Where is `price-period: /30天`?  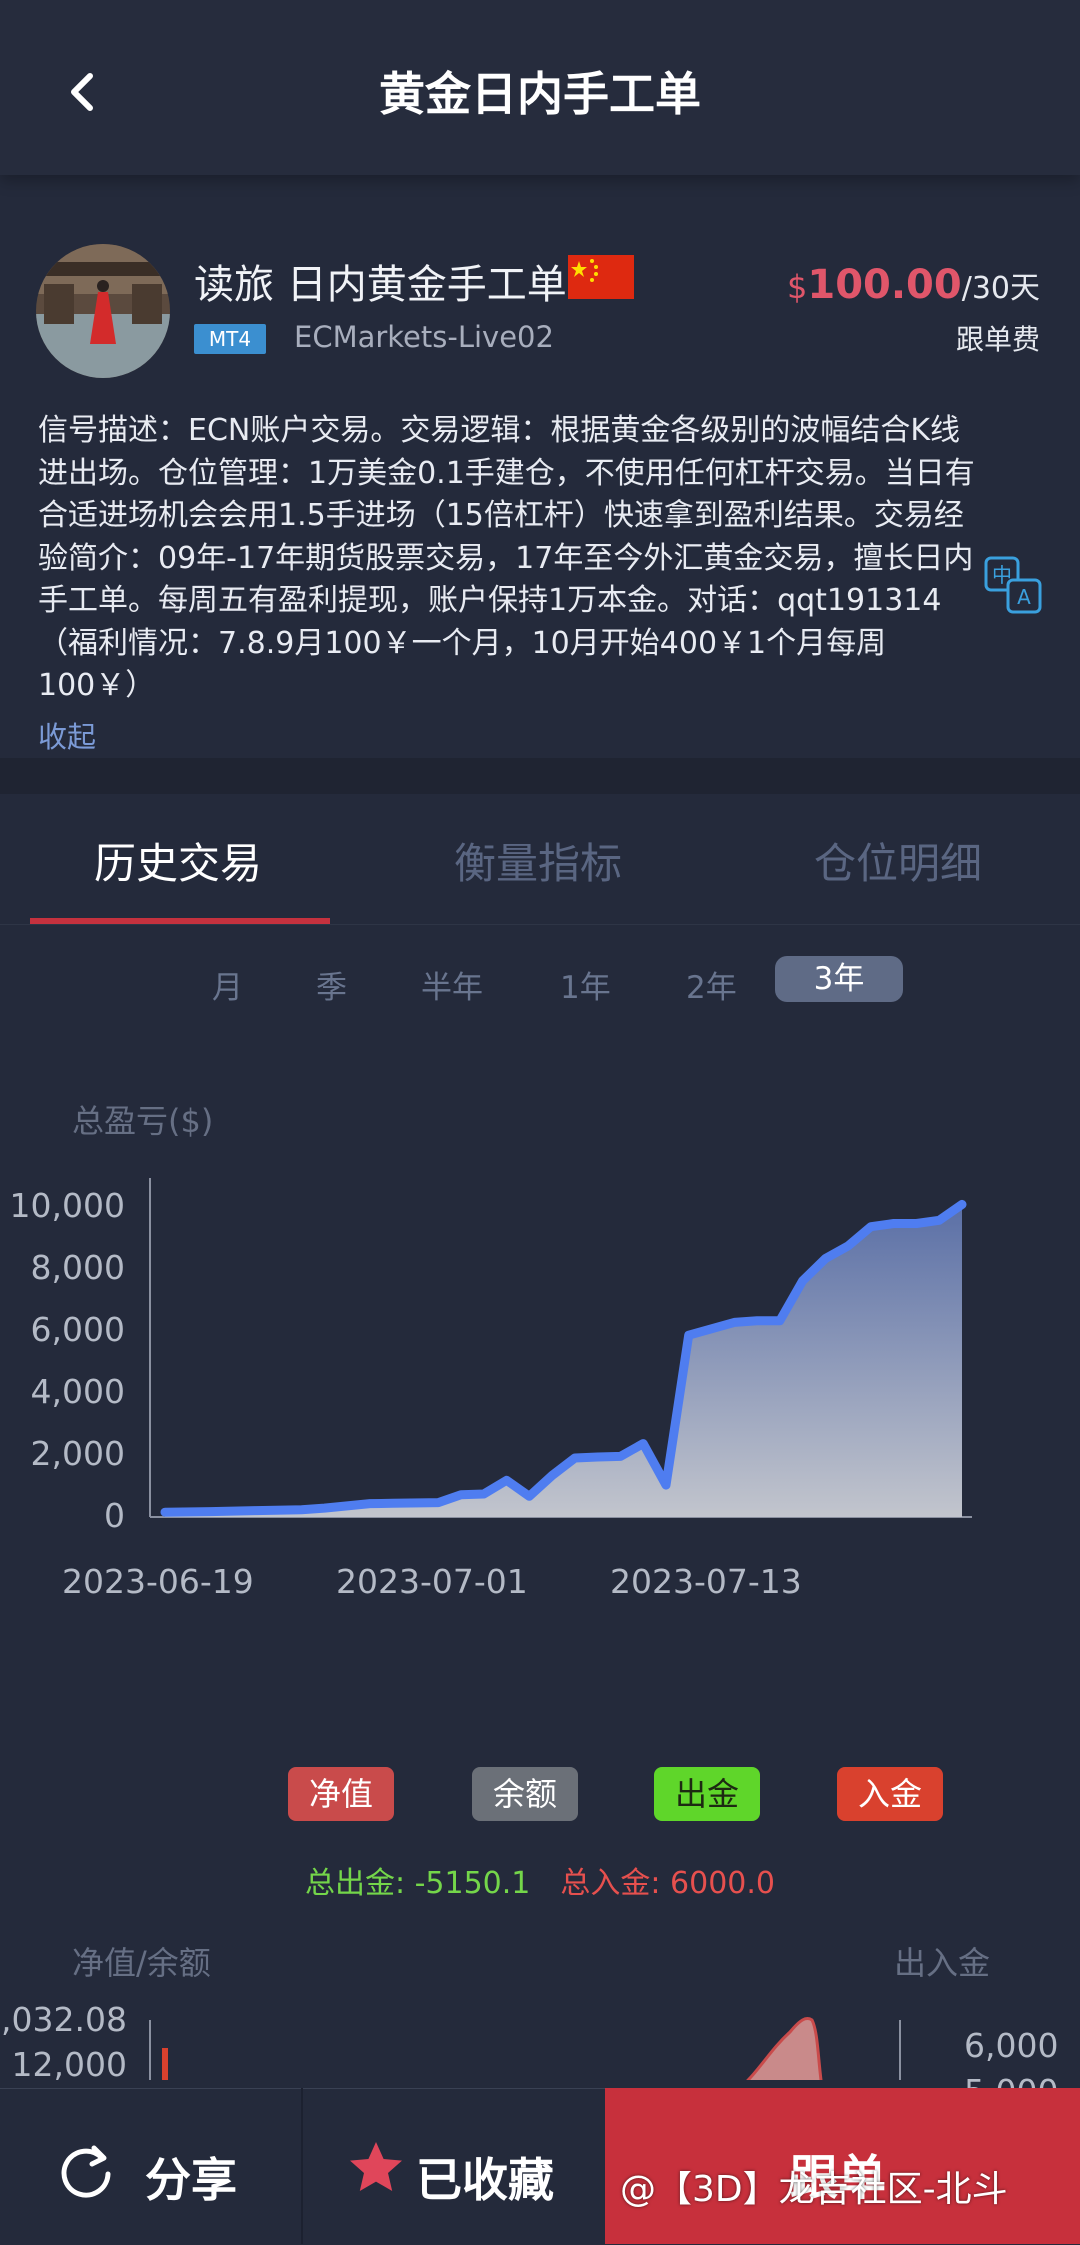
price-period: /30天 is located at coordinates (1000, 288).